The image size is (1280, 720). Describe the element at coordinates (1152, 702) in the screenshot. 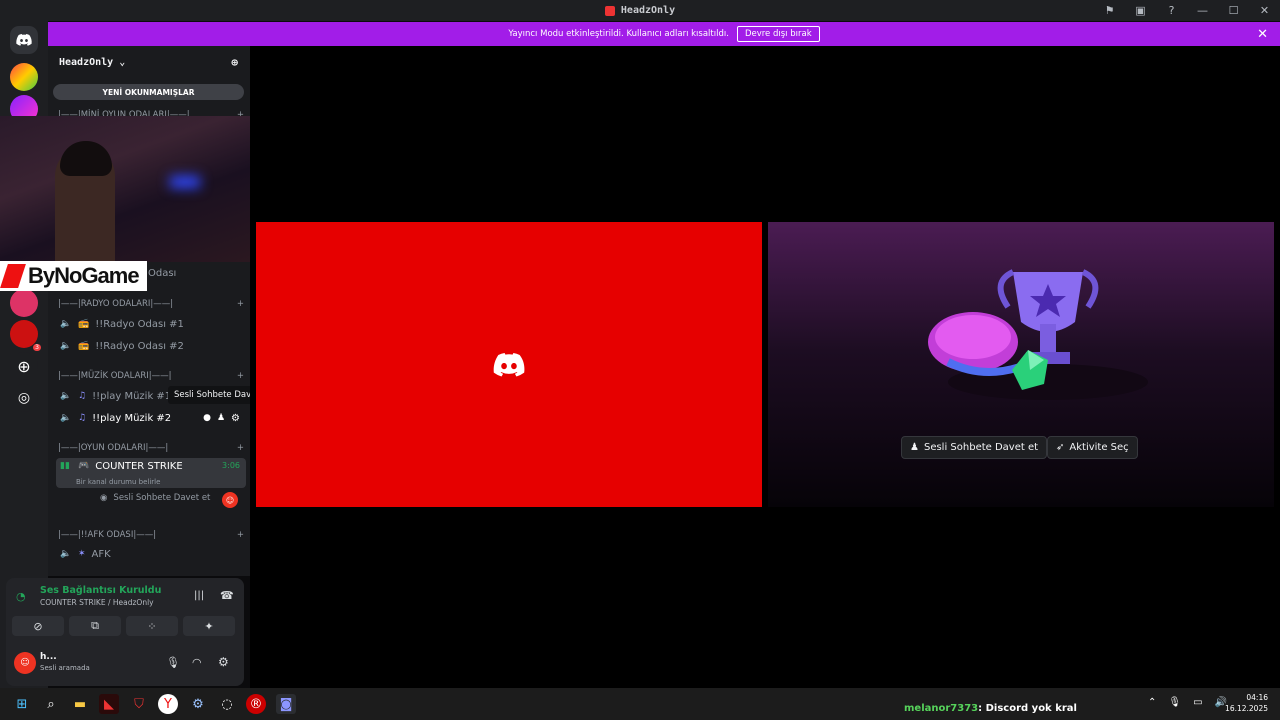

I see `chevron-up-icon: ⌃` at that location.